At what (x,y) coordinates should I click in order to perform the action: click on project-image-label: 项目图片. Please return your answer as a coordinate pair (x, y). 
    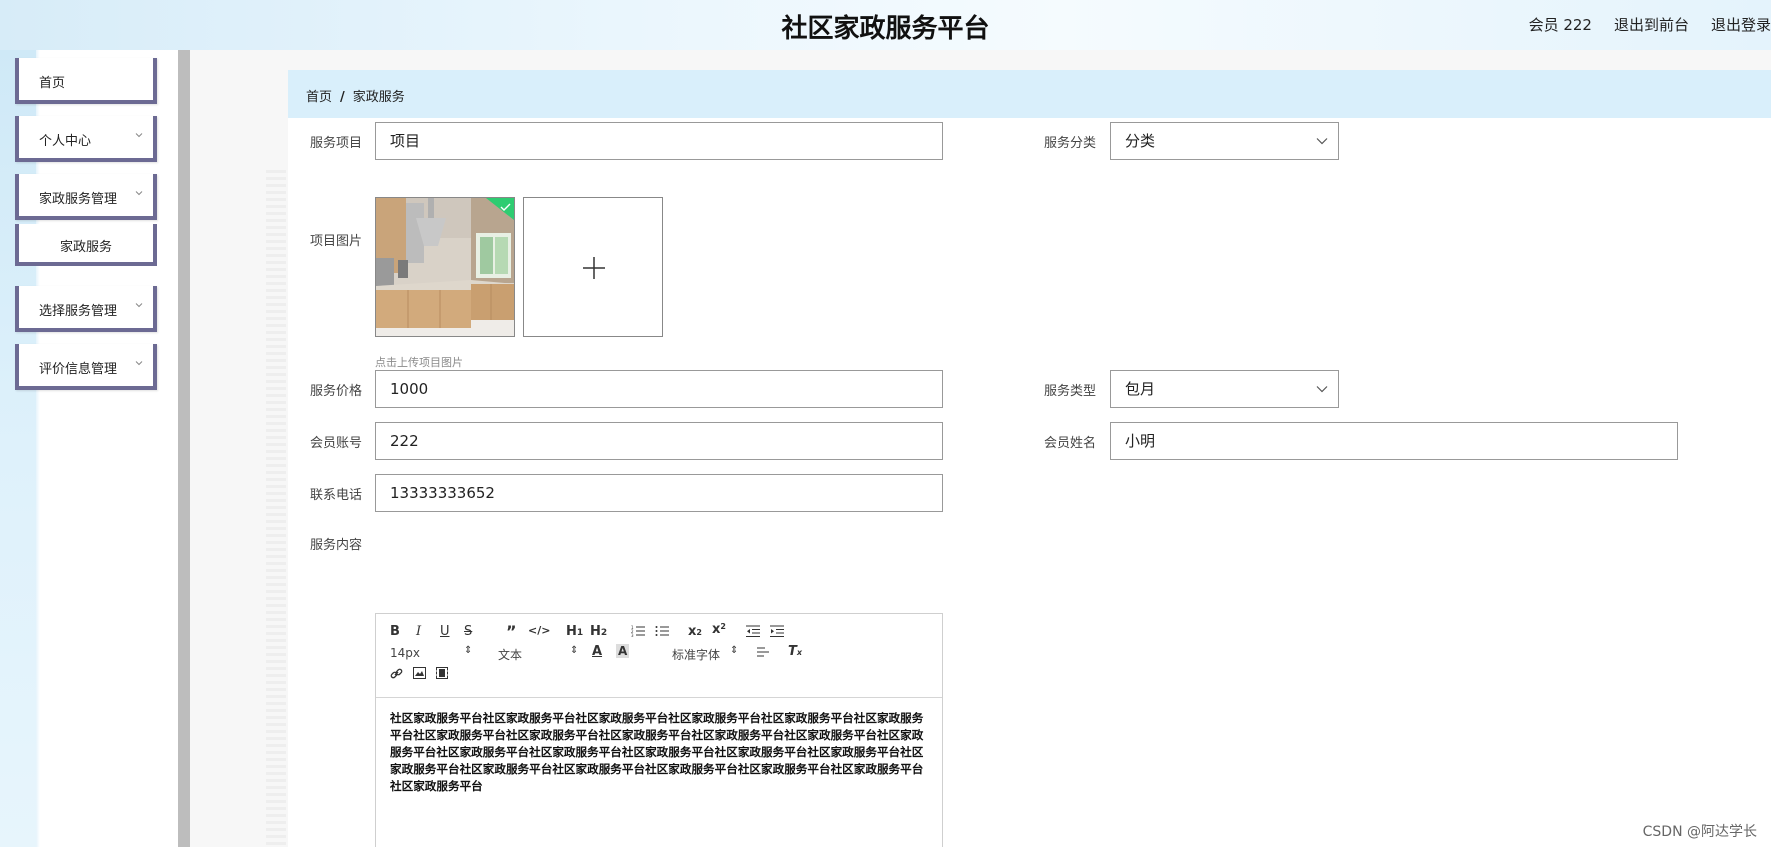
    Looking at the image, I should click on (336, 241).